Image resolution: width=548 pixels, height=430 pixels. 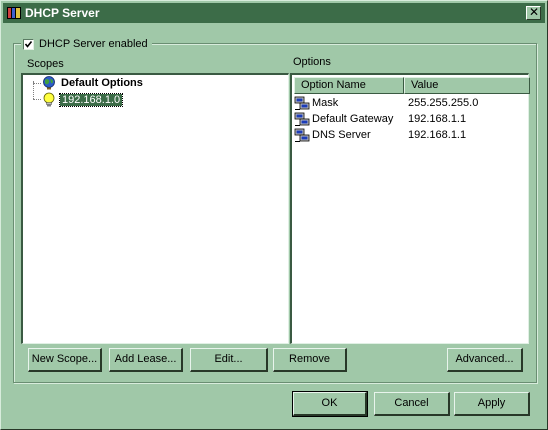 I want to click on option-row-dns-server: DNS Server 192.168.1.1, so click(x=380, y=135).